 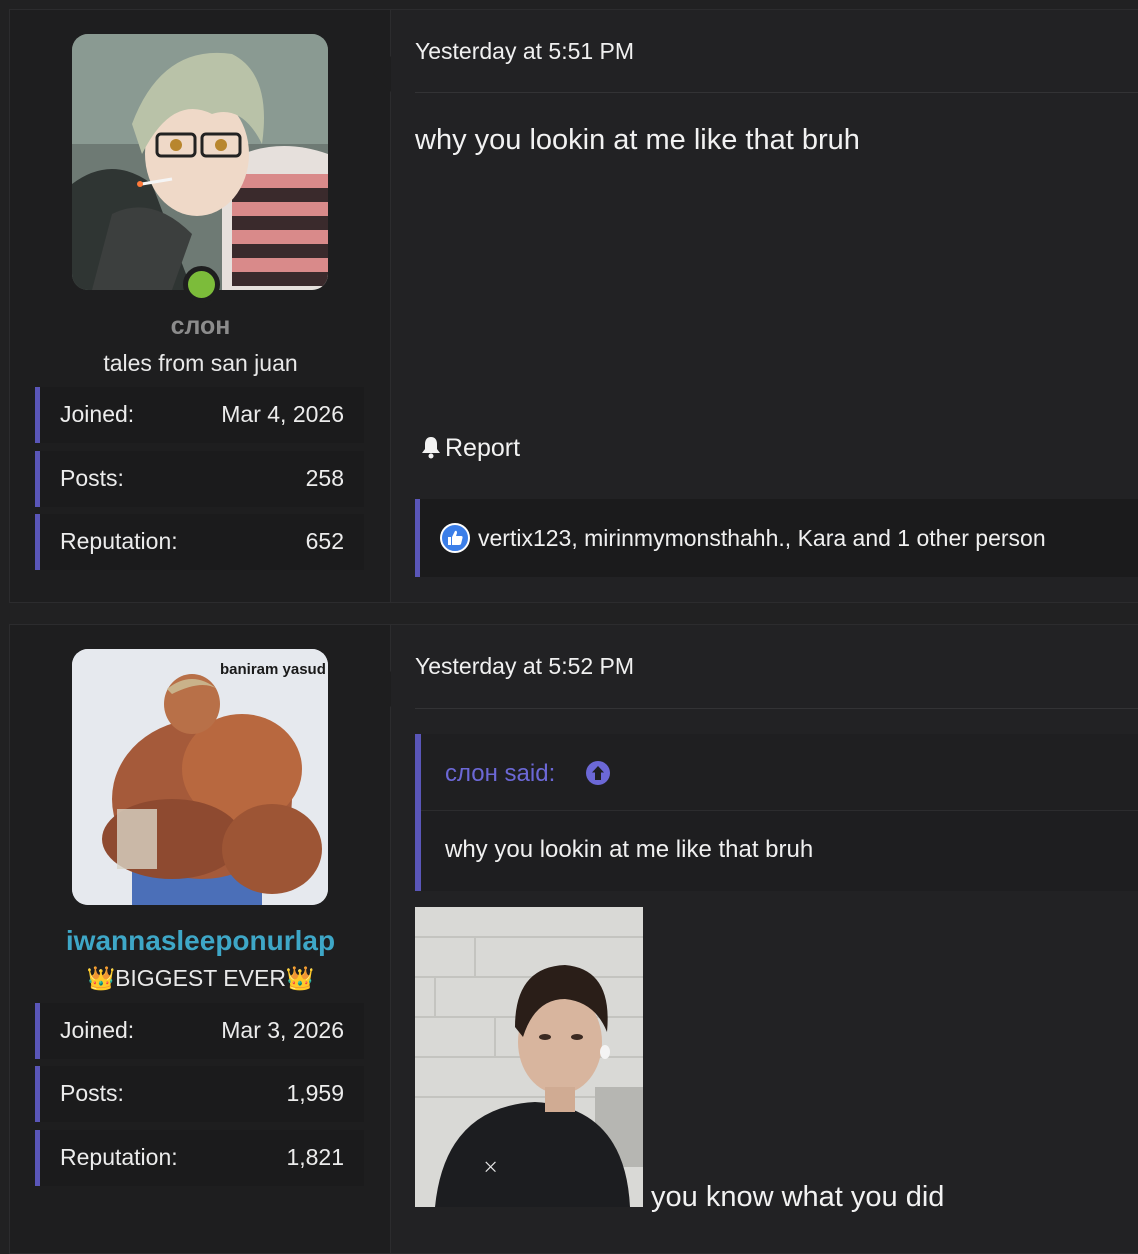 I want to click on stat-joined: Joined: Mar 3, 2026, so click(x=199, y=1031).